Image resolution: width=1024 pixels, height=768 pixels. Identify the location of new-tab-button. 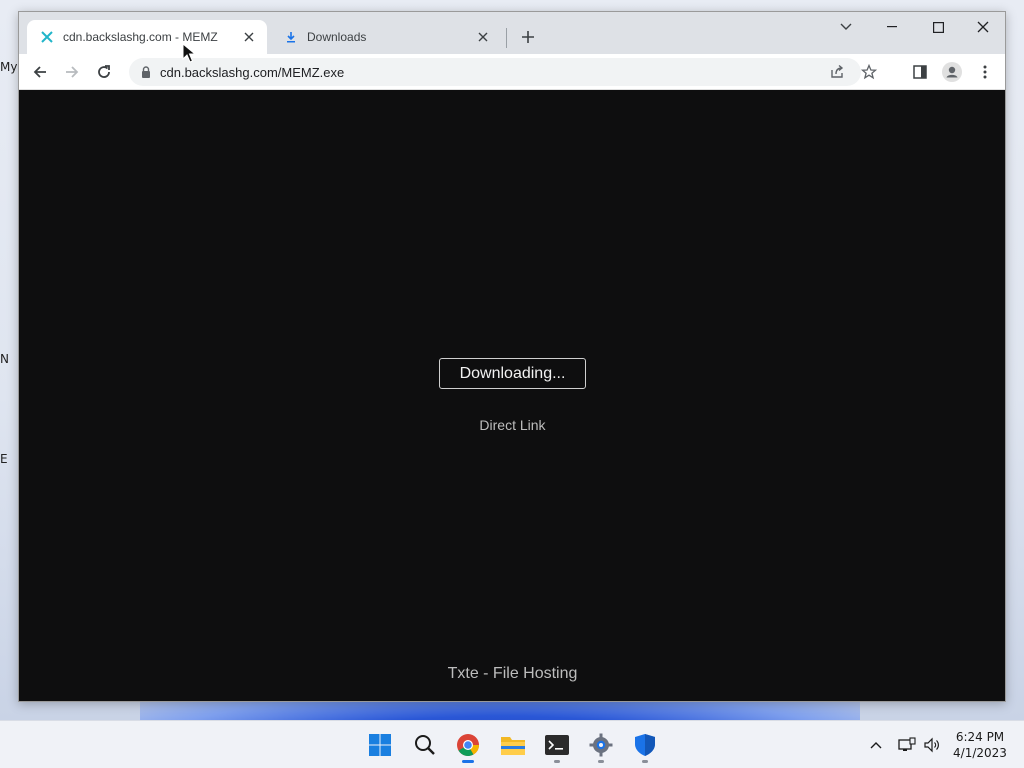
(528, 37).